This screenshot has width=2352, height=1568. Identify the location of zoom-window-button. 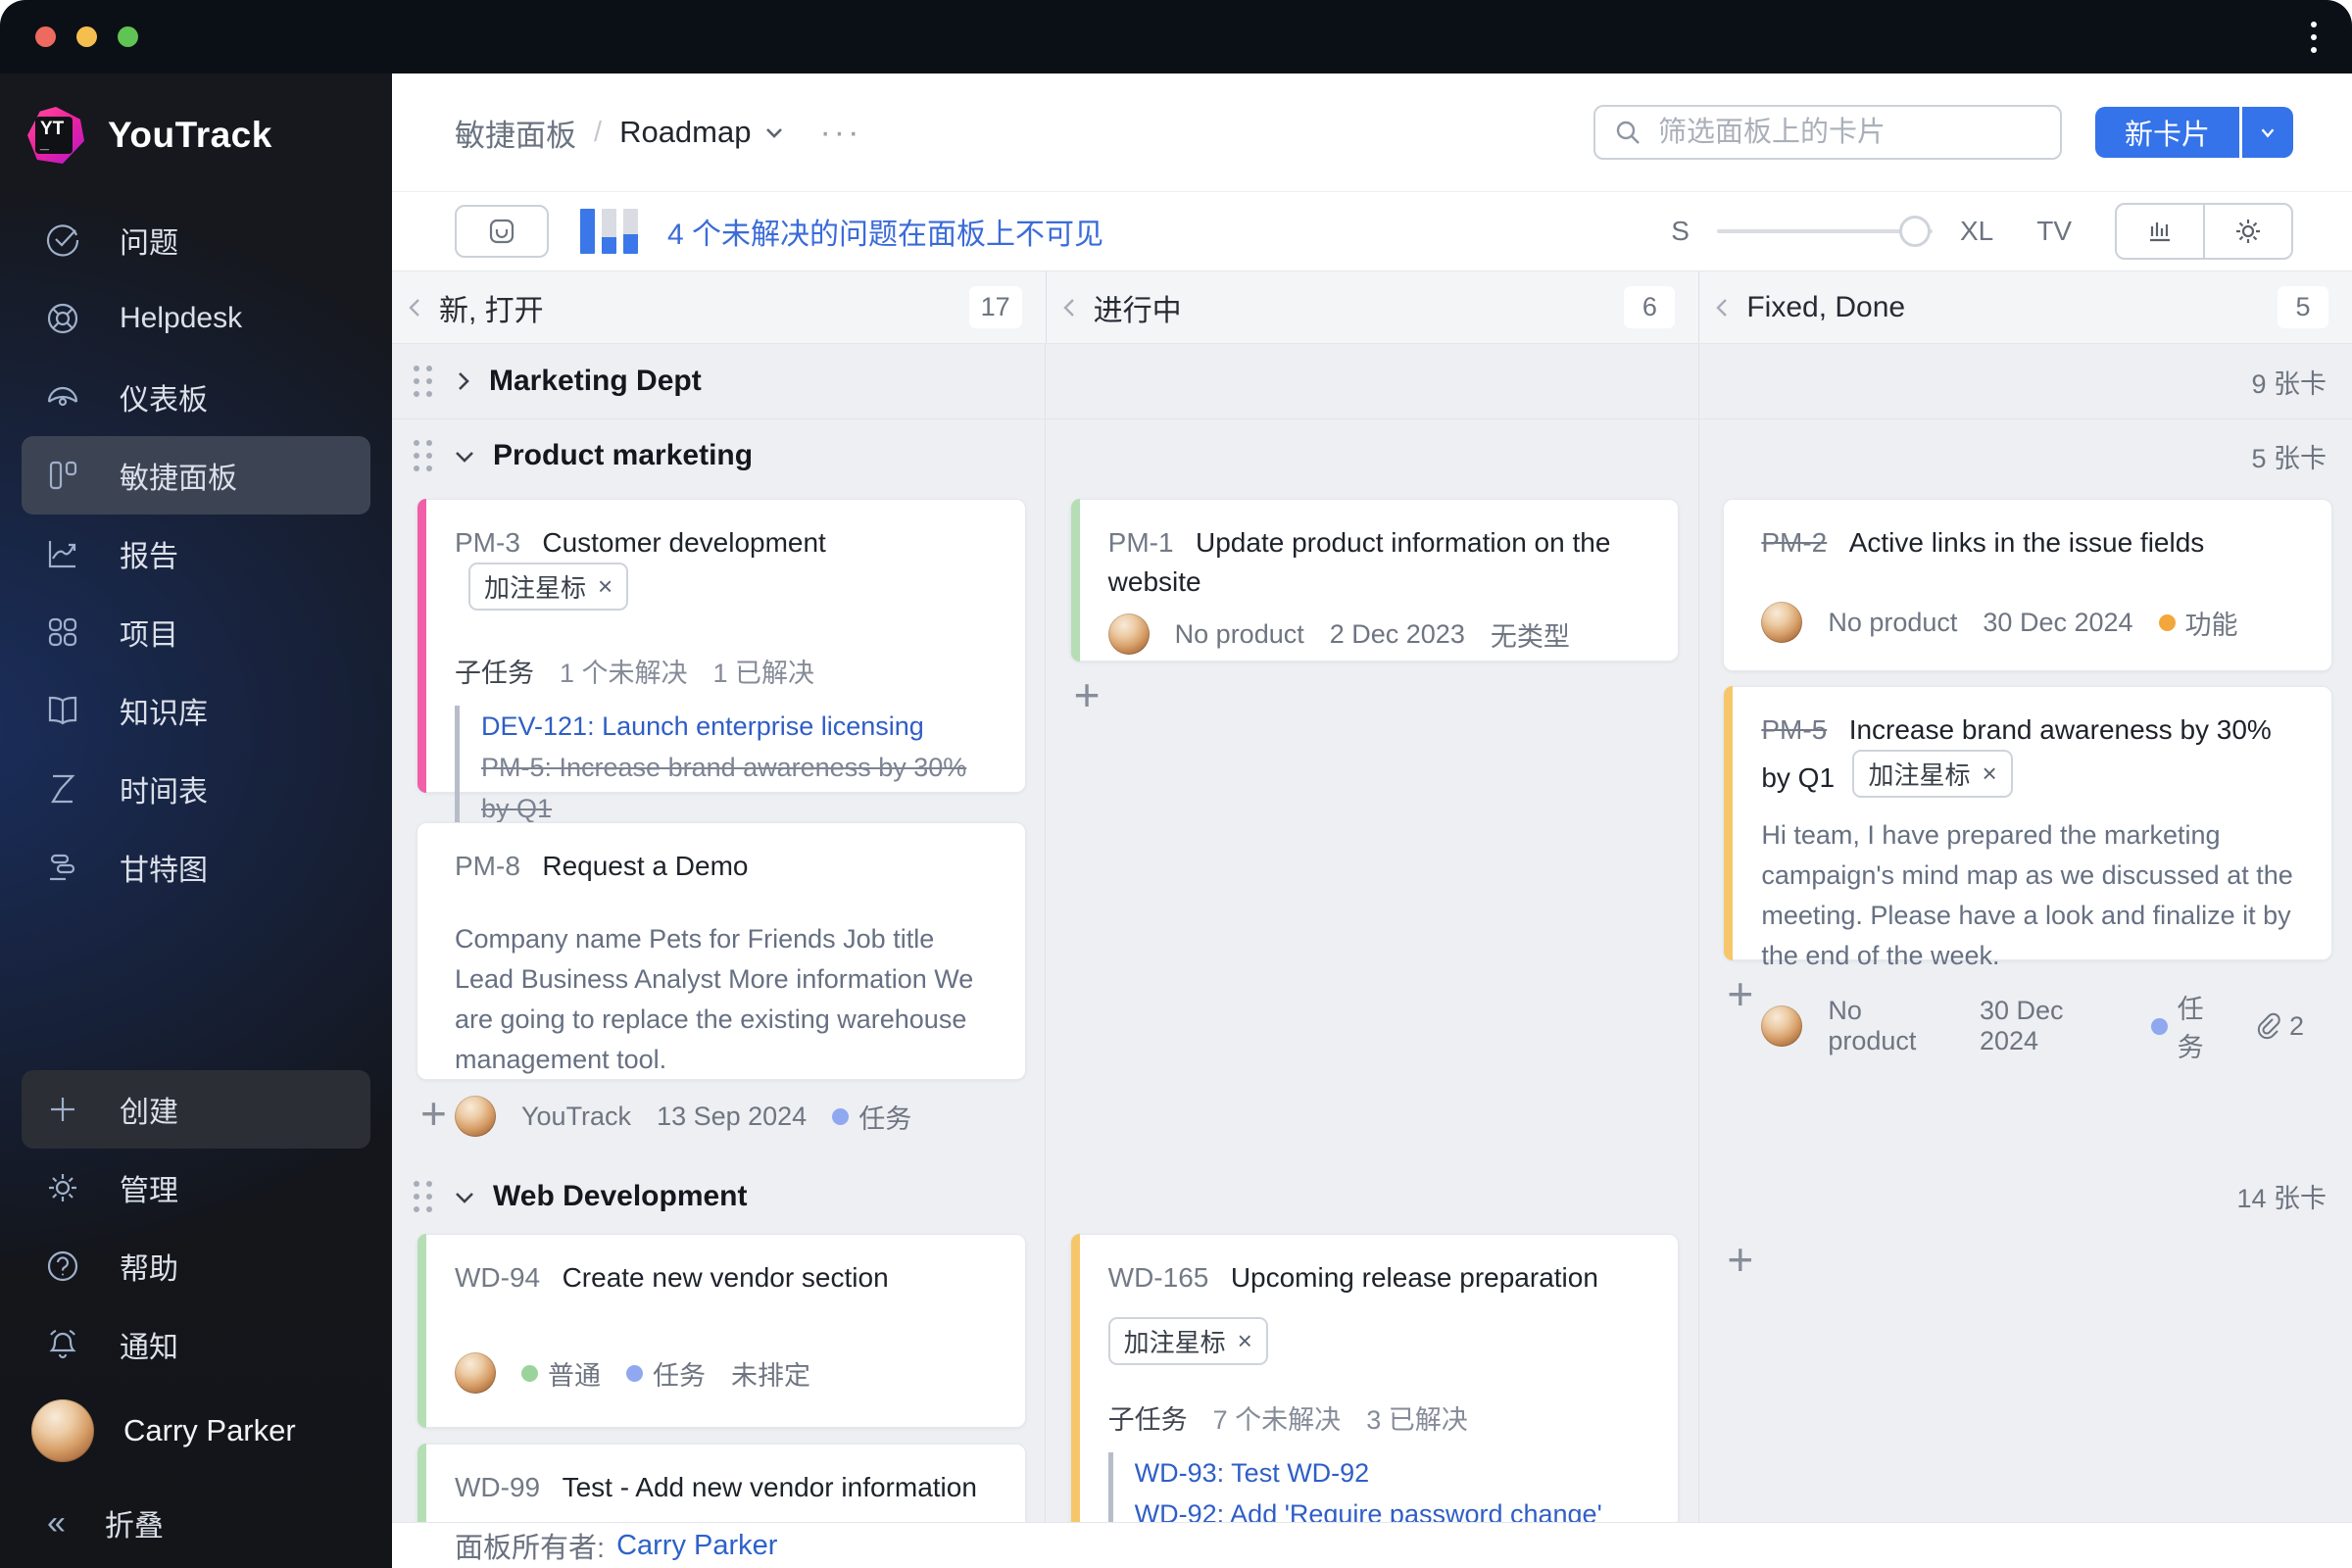
(128, 36).